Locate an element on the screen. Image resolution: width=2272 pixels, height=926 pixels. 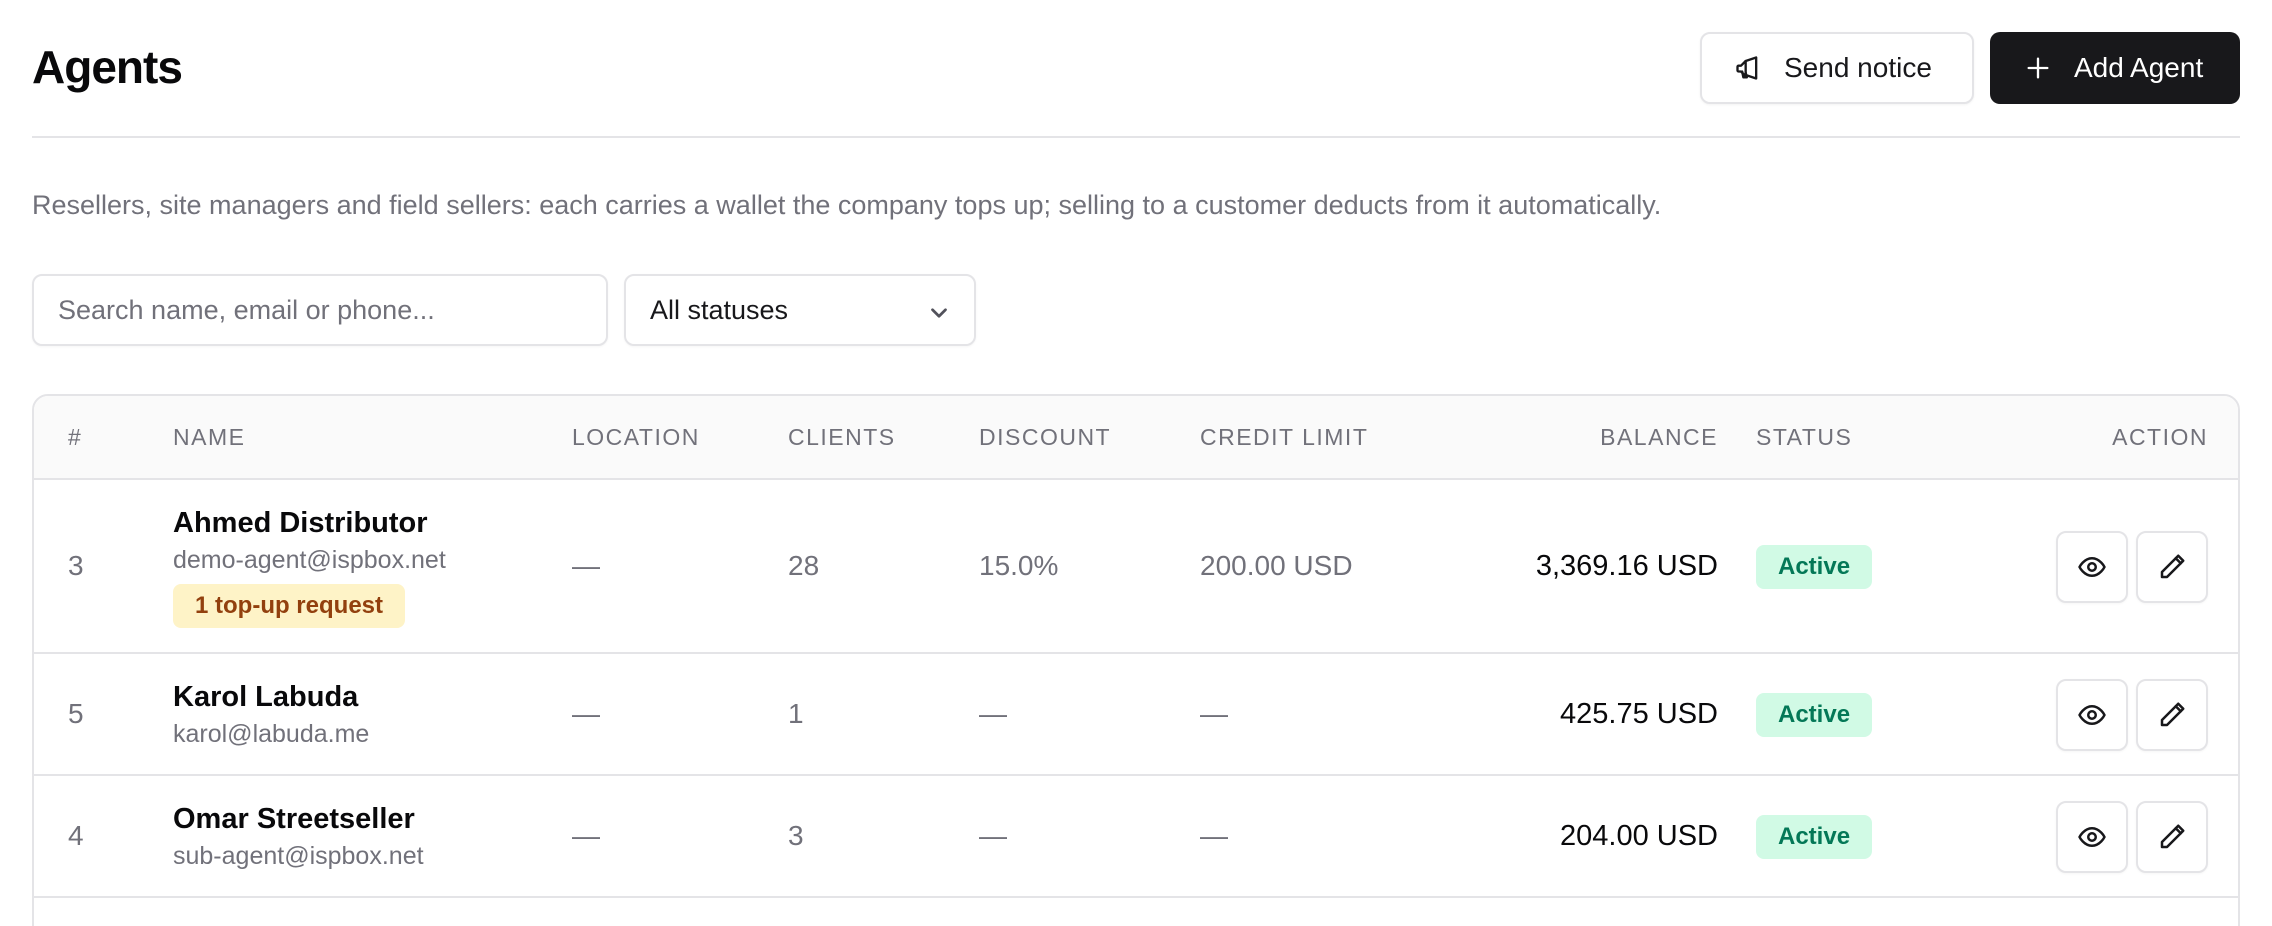
column-header-location: LOCATION is located at coordinates (636, 437).